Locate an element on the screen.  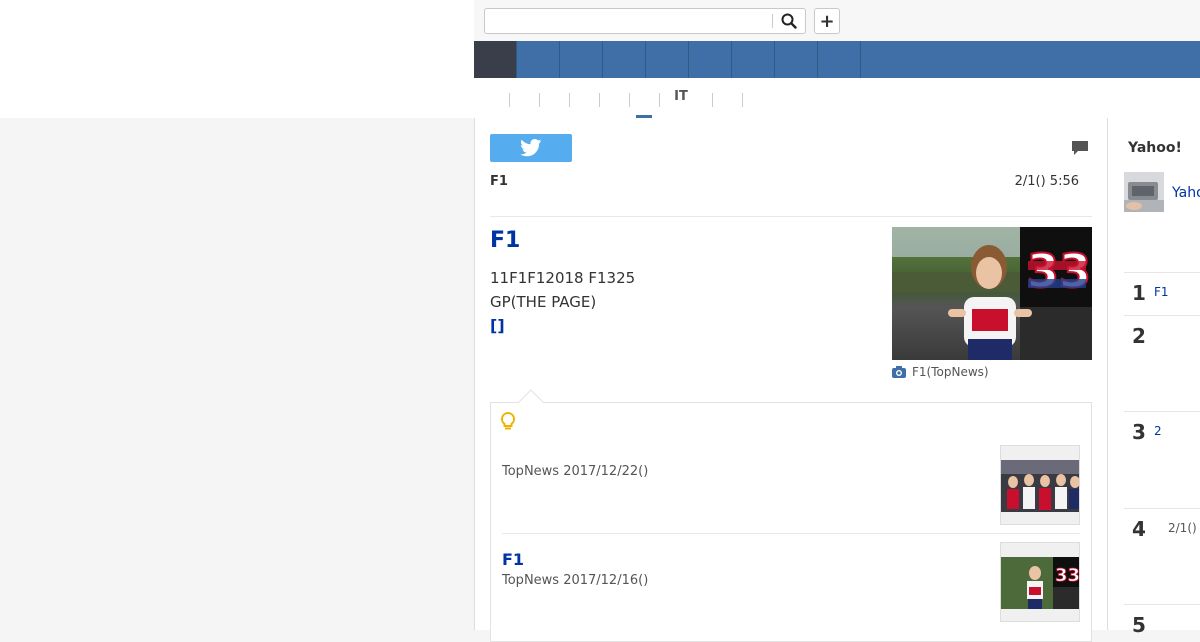
related-header is located at coordinates (508, 421).